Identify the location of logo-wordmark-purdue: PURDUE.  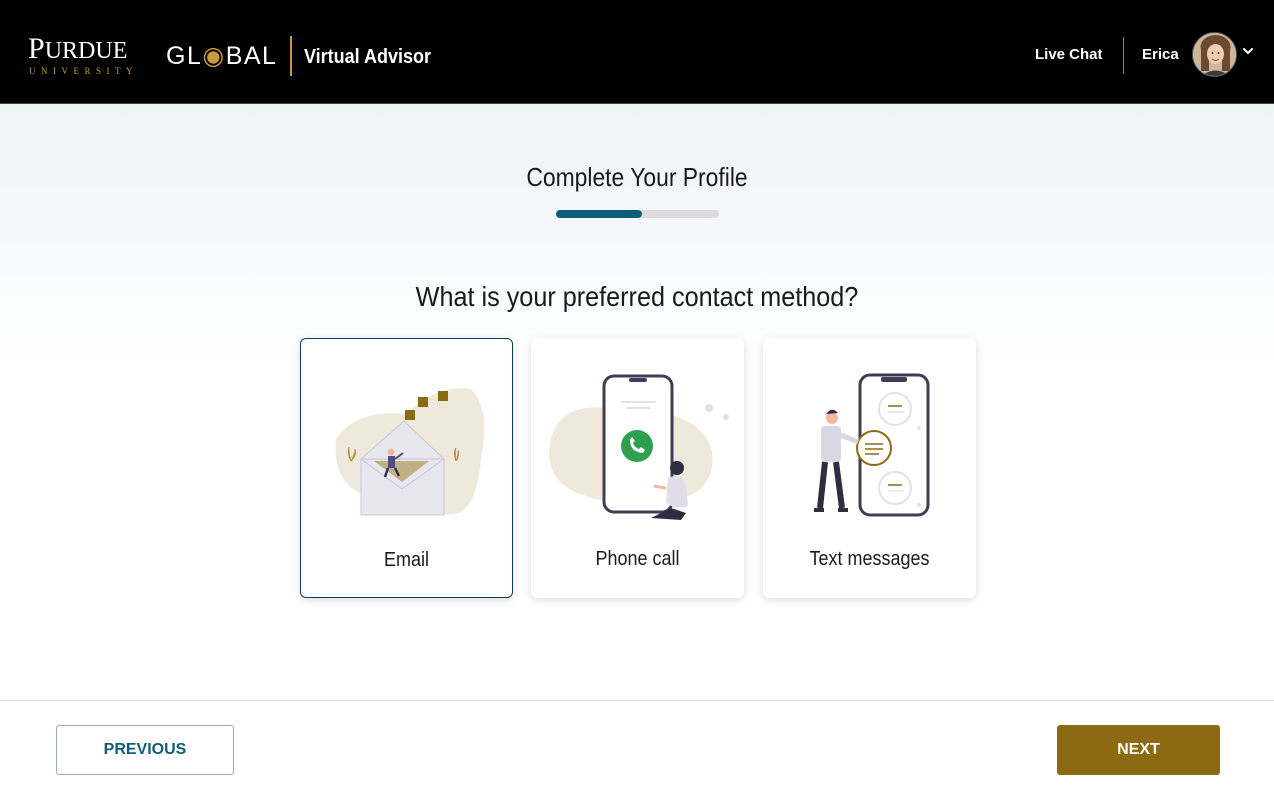
(78, 48).